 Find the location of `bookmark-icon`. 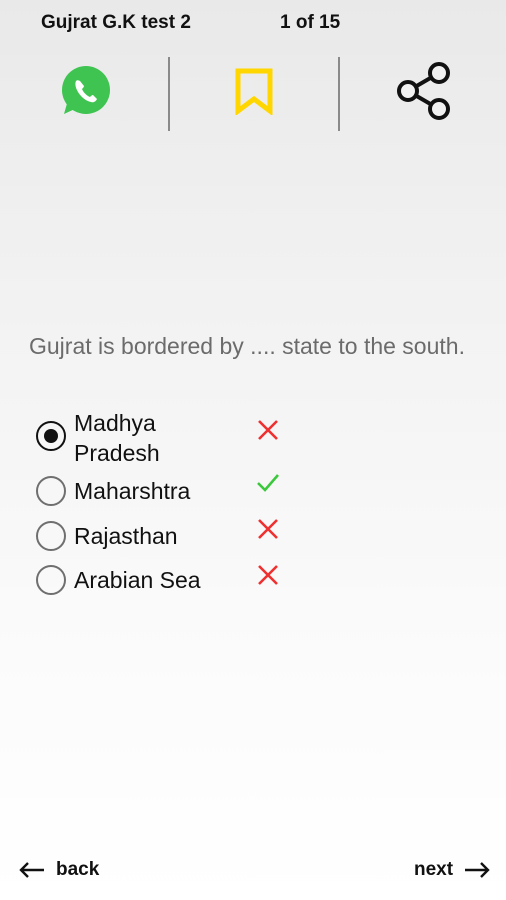

bookmark-icon is located at coordinates (254, 91).